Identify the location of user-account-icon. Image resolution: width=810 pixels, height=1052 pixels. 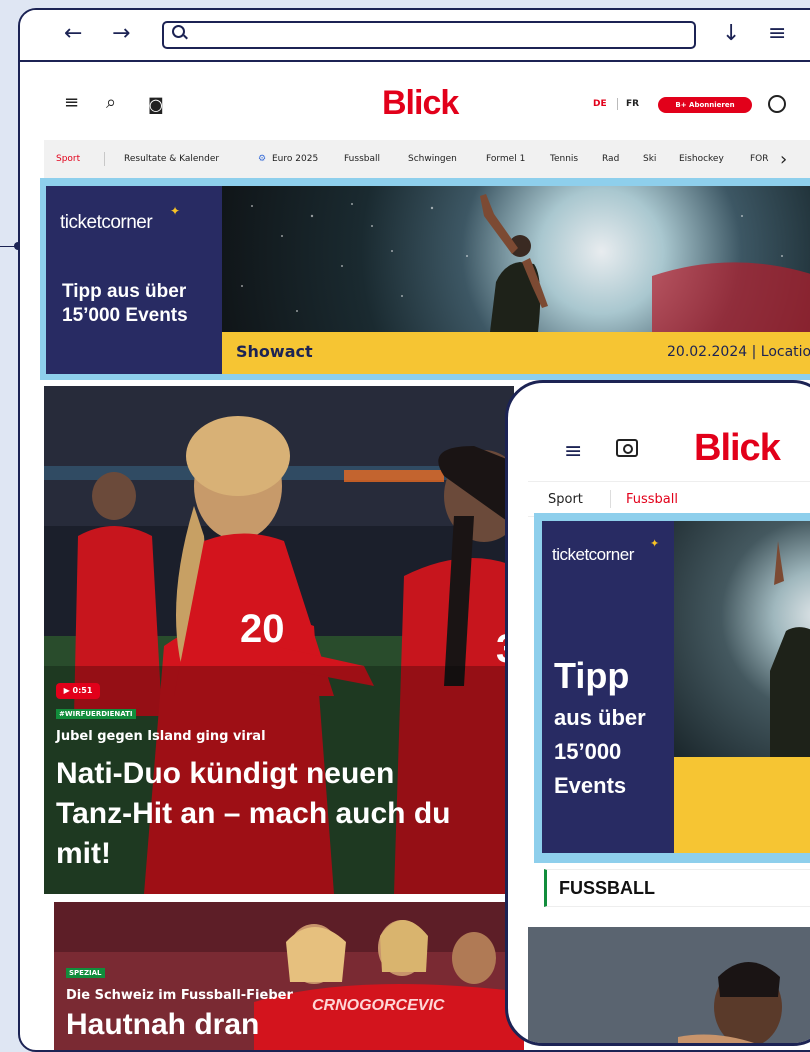
(777, 104).